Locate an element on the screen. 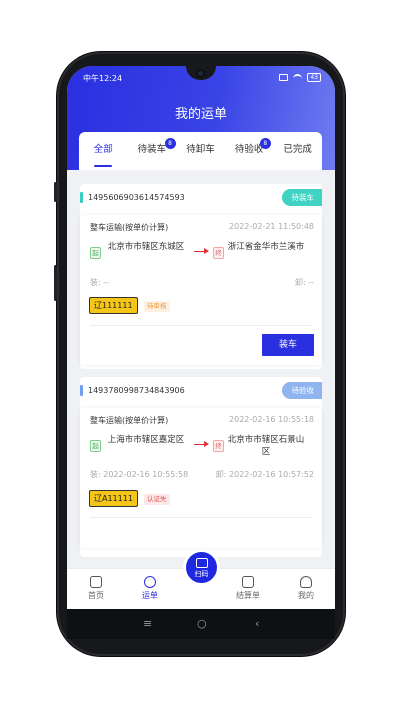 The image size is (400, 711). tab-to-unload: 待卸车 is located at coordinates (200, 151).